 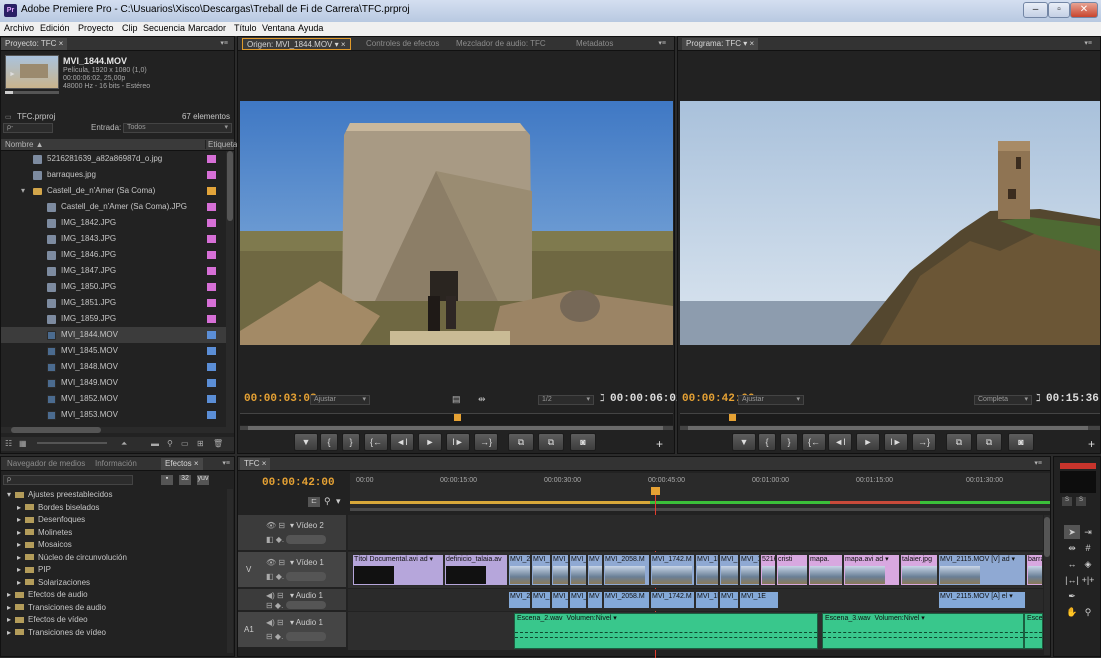 I want to click on find-icon: ⚲, so click(x=170, y=443).